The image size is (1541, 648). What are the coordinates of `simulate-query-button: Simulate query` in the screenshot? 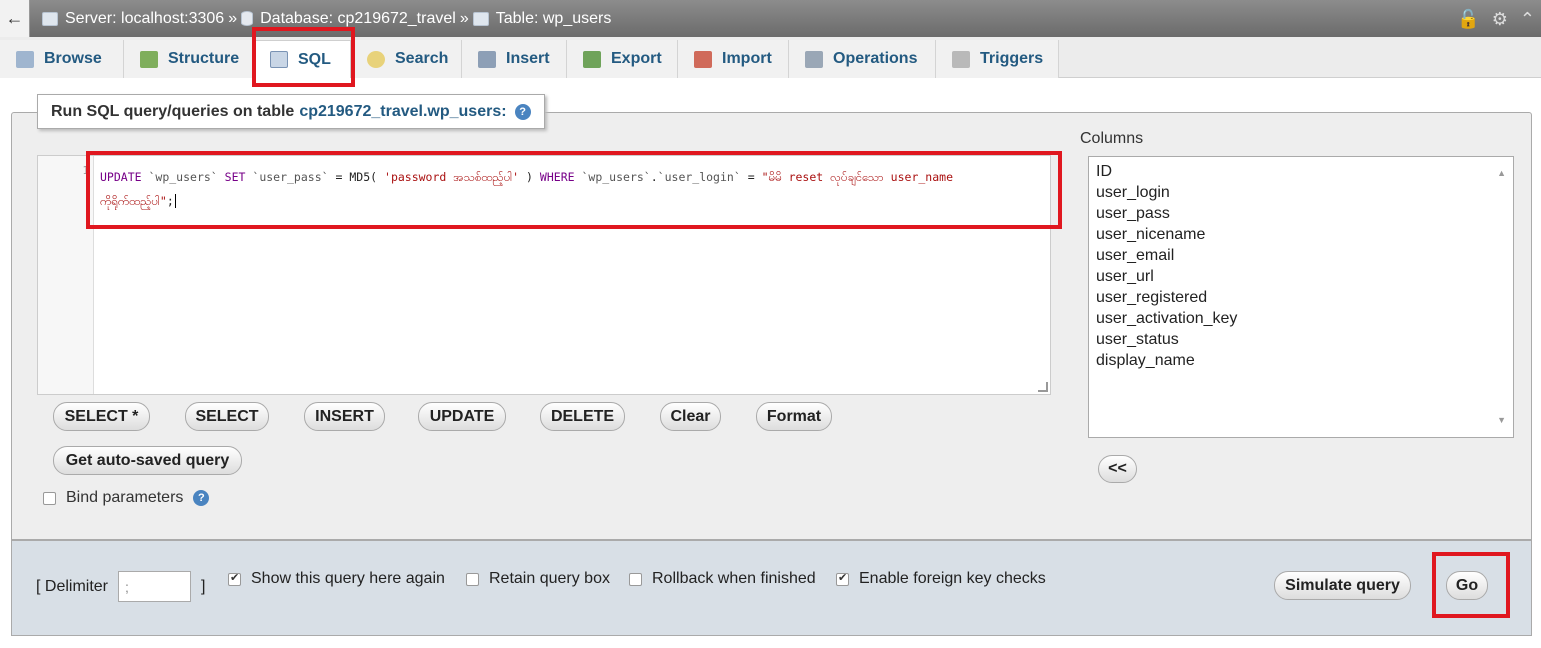 It's located at (1342, 585).